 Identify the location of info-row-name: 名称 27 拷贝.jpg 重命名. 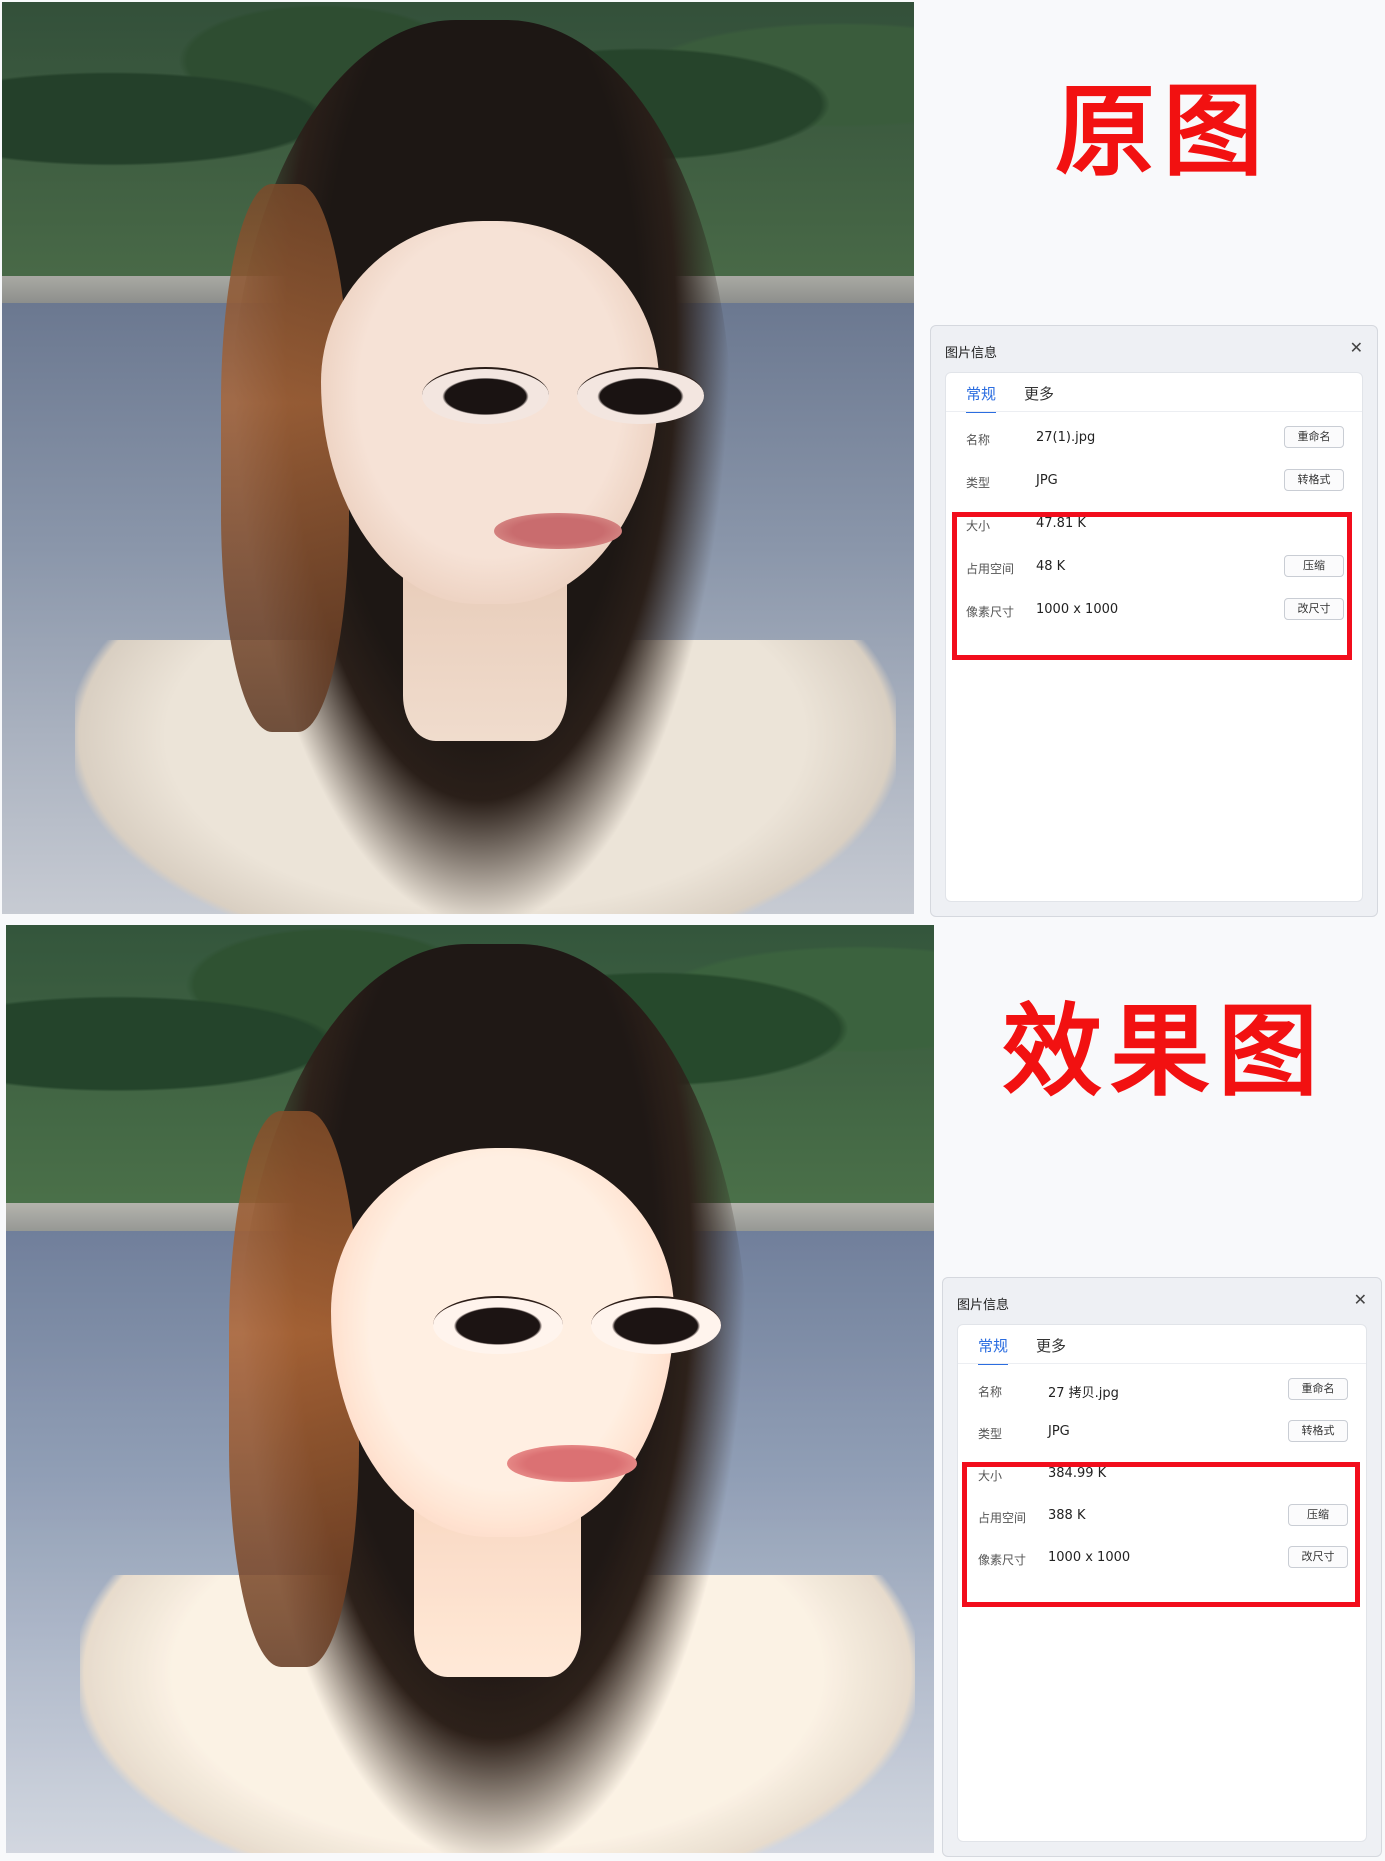
(1163, 1391).